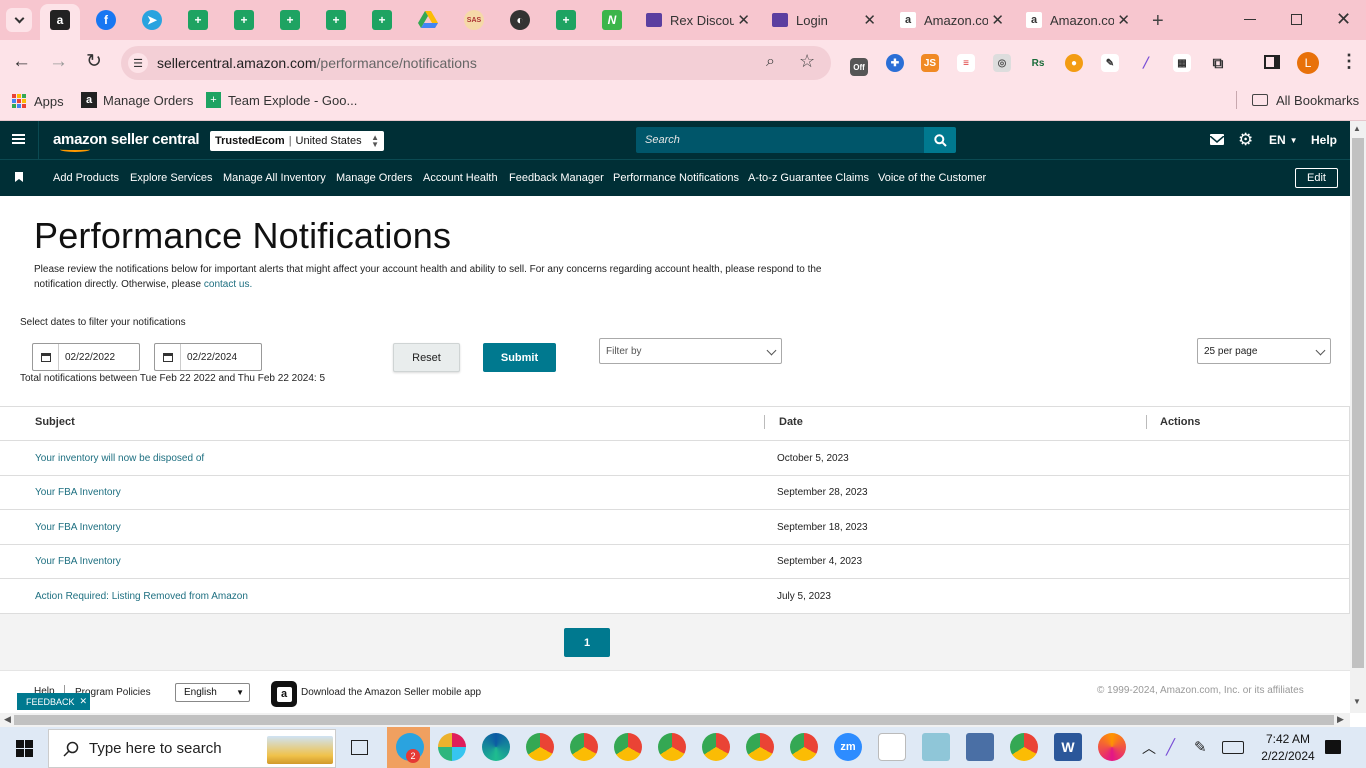 Image resolution: width=1366 pixels, height=768 pixels. I want to click on date-to-field: 02/22/2024, so click(208, 357).